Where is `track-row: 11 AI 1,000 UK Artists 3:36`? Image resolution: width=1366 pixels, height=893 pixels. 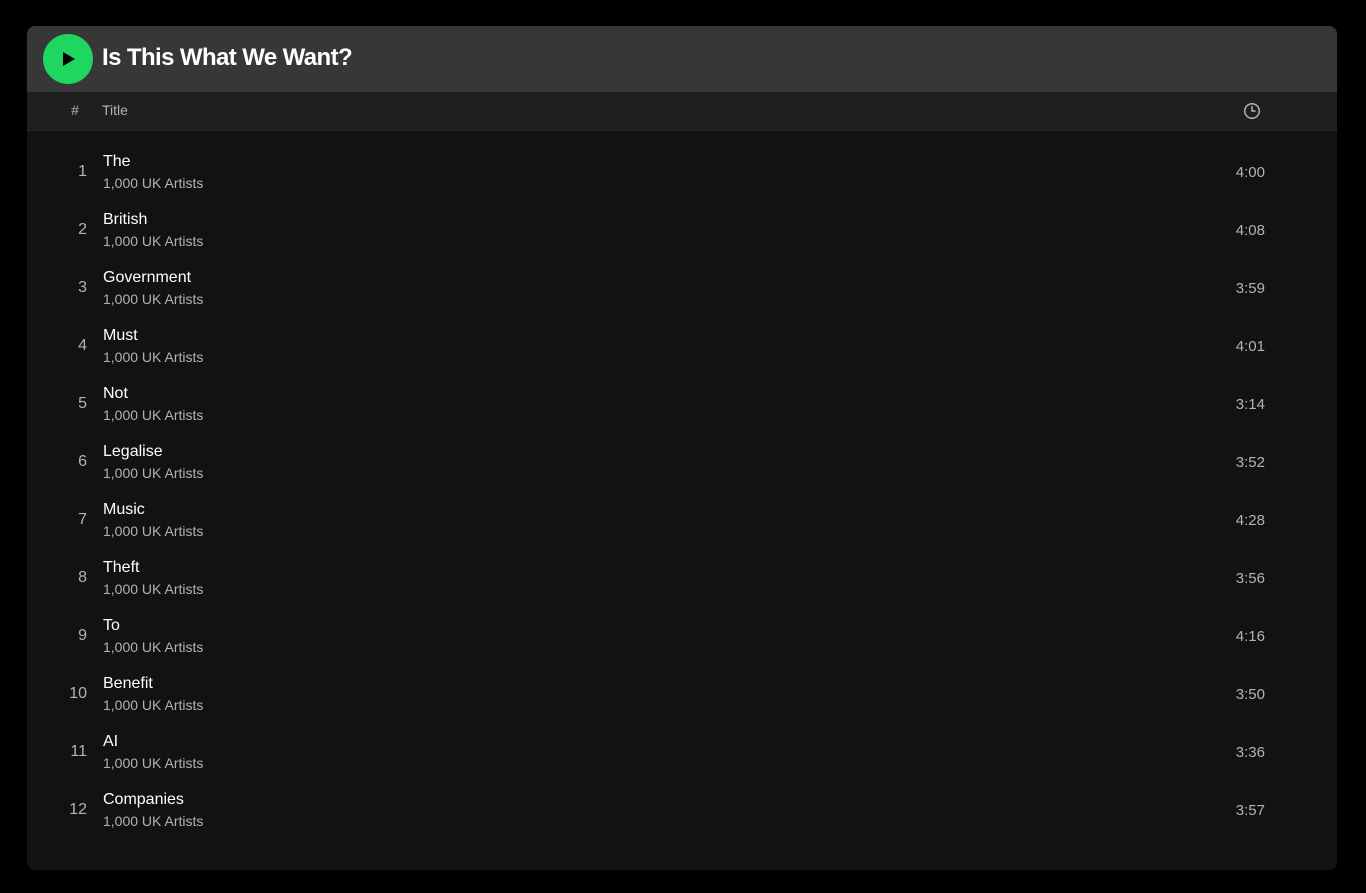
track-row: 11 AI 1,000 UK Artists 3:36 is located at coordinates (682, 752).